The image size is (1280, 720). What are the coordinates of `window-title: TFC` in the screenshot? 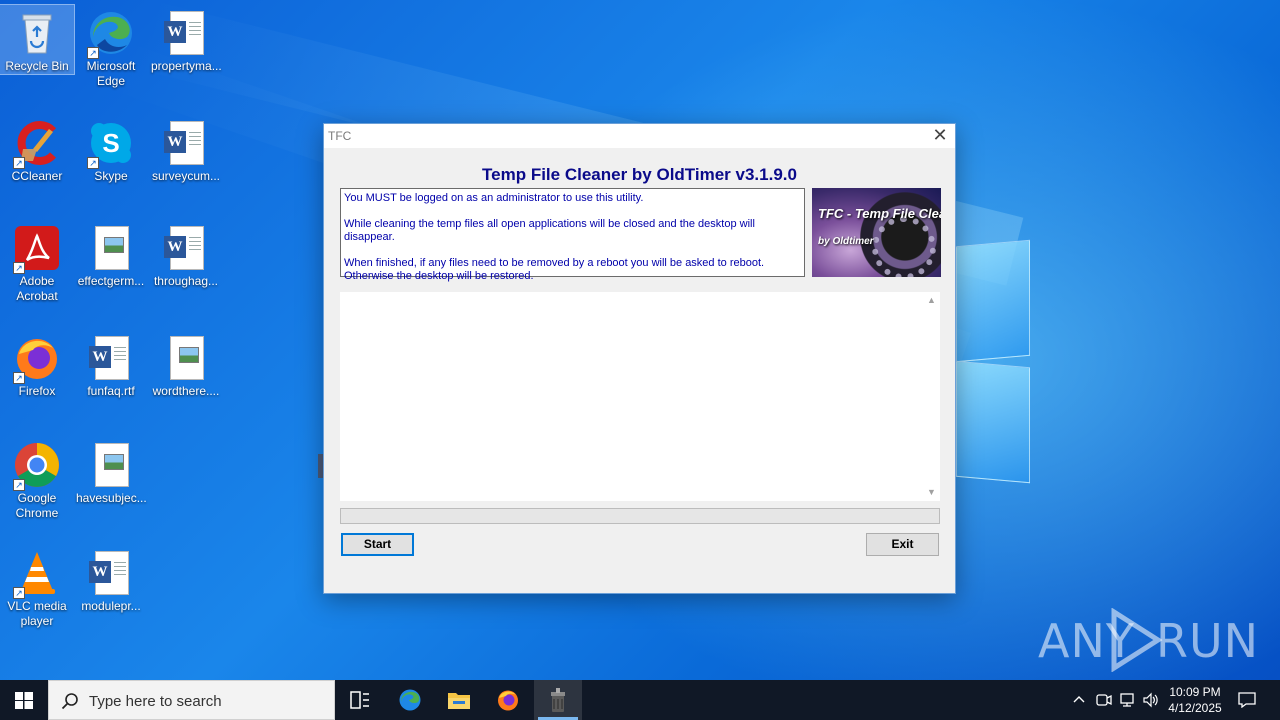 It's located at (340, 136).